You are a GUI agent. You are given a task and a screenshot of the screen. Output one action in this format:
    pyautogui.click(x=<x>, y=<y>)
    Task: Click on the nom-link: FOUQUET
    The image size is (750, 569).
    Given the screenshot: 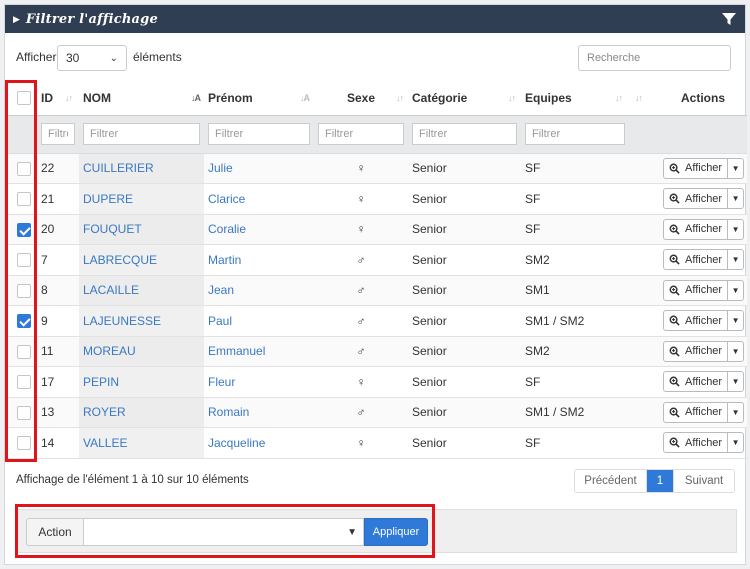 What is the action you would take?
    pyautogui.click(x=112, y=229)
    